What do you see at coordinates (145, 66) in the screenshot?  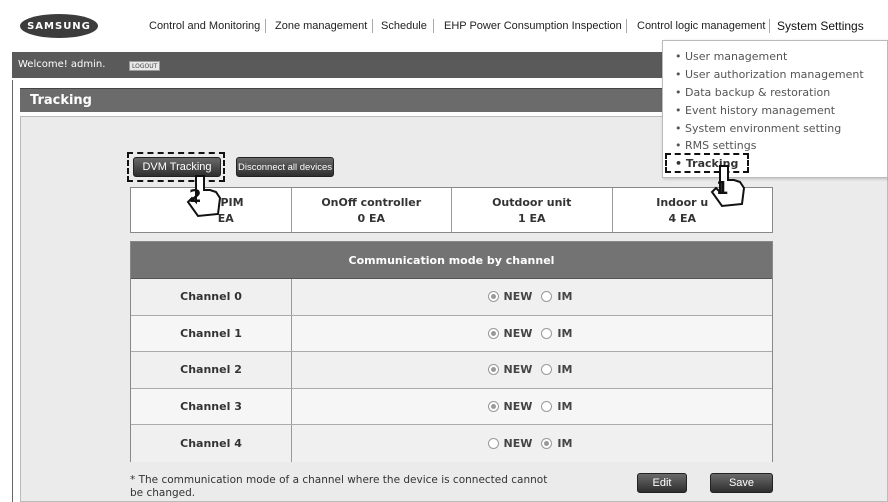 I see `logout-button: LOGOUT` at bounding box center [145, 66].